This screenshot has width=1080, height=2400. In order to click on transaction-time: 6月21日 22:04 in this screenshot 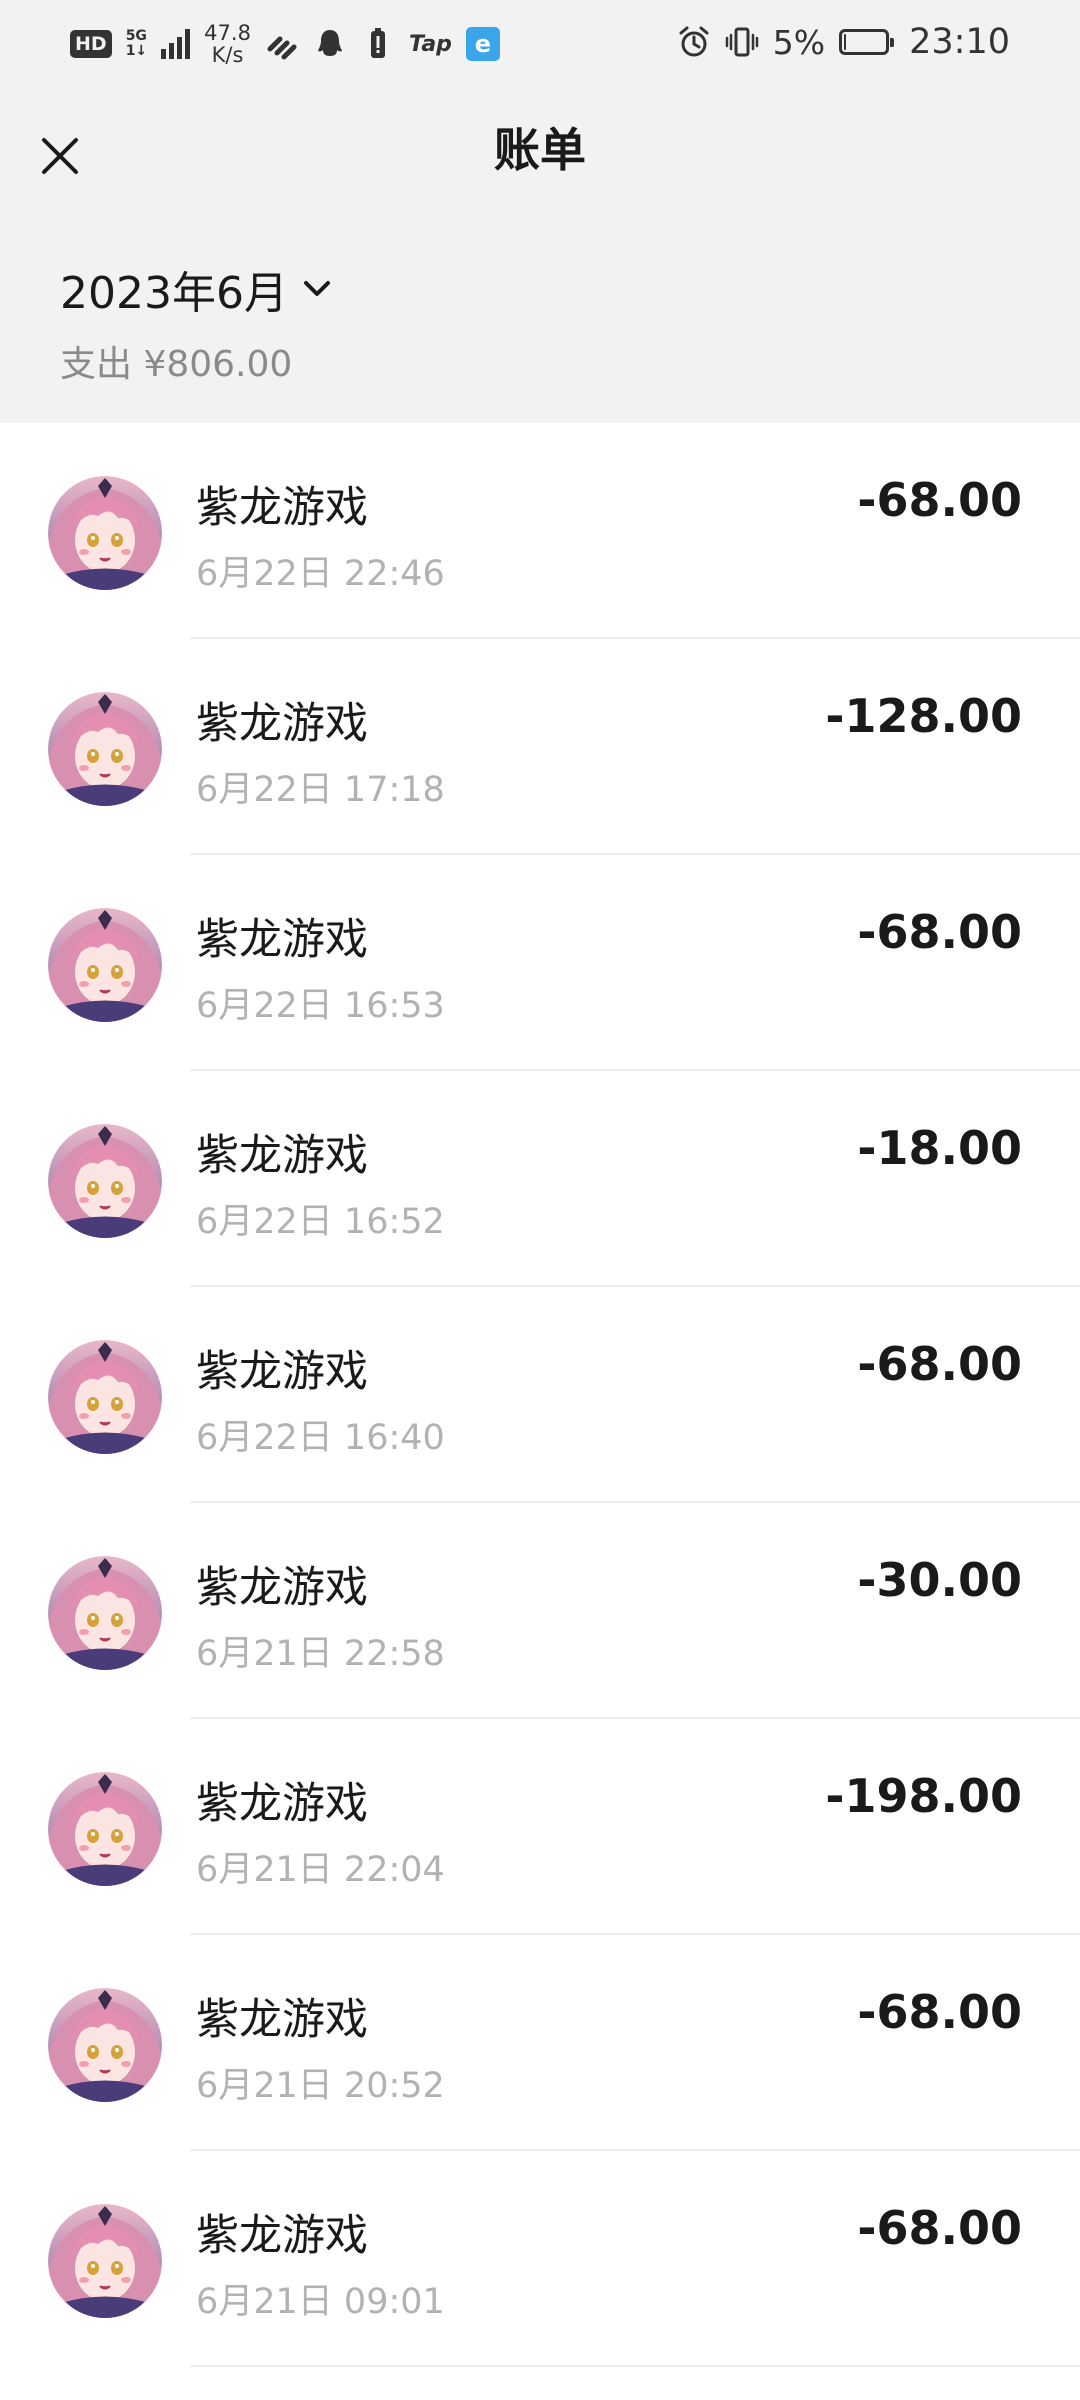, I will do `click(320, 1870)`.